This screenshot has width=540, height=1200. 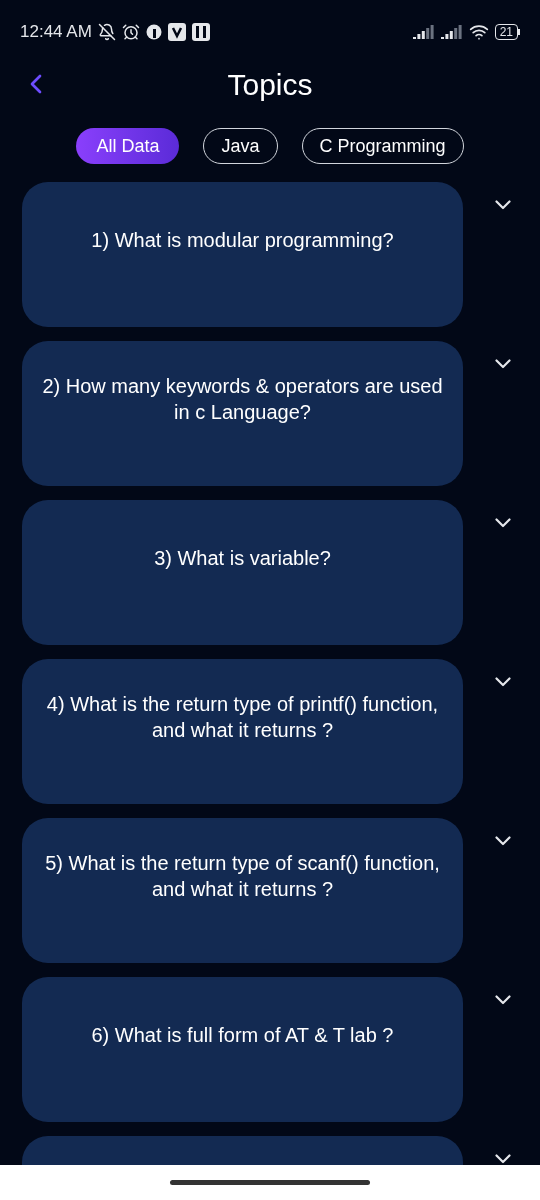 What do you see at coordinates (130, 32) in the screenshot?
I see `alarm-icon` at bounding box center [130, 32].